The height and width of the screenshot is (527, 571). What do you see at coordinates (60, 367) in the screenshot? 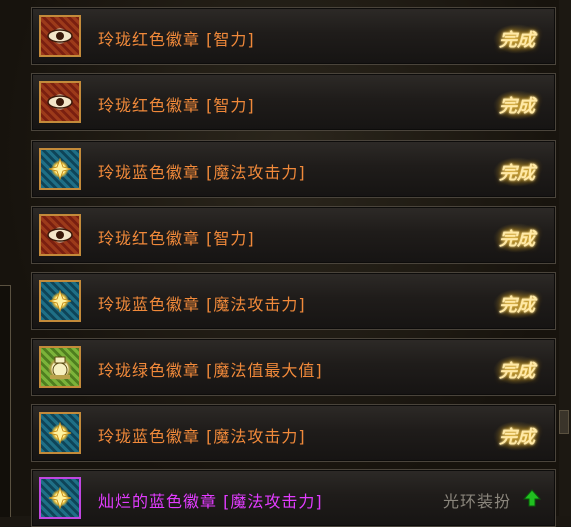
I see `green-badge-icon` at bounding box center [60, 367].